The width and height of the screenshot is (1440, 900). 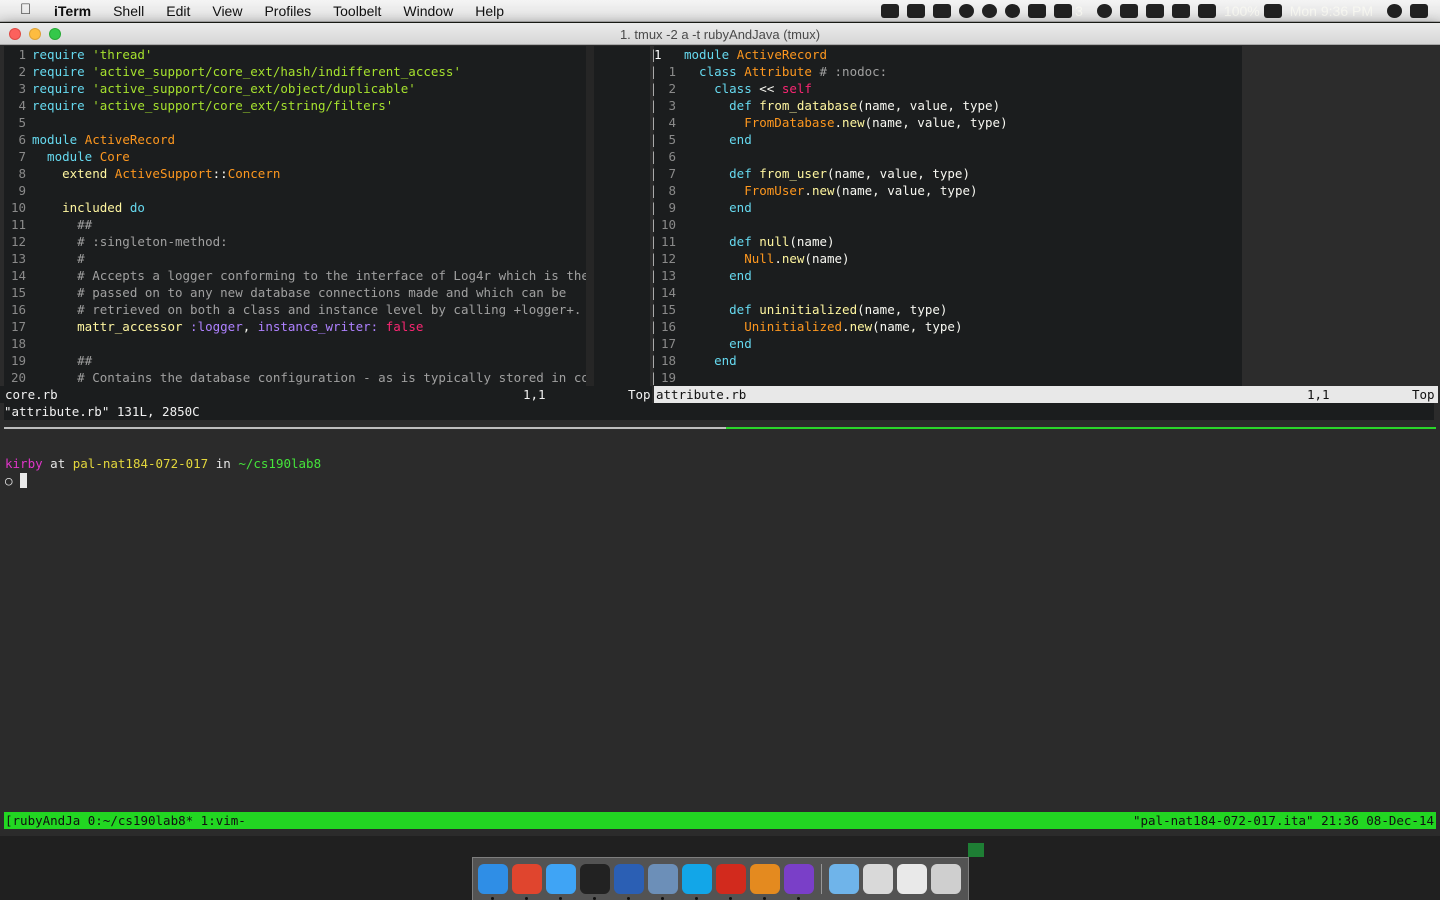 What do you see at coordinates (1272, 11) in the screenshot?
I see `battery-icon` at bounding box center [1272, 11].